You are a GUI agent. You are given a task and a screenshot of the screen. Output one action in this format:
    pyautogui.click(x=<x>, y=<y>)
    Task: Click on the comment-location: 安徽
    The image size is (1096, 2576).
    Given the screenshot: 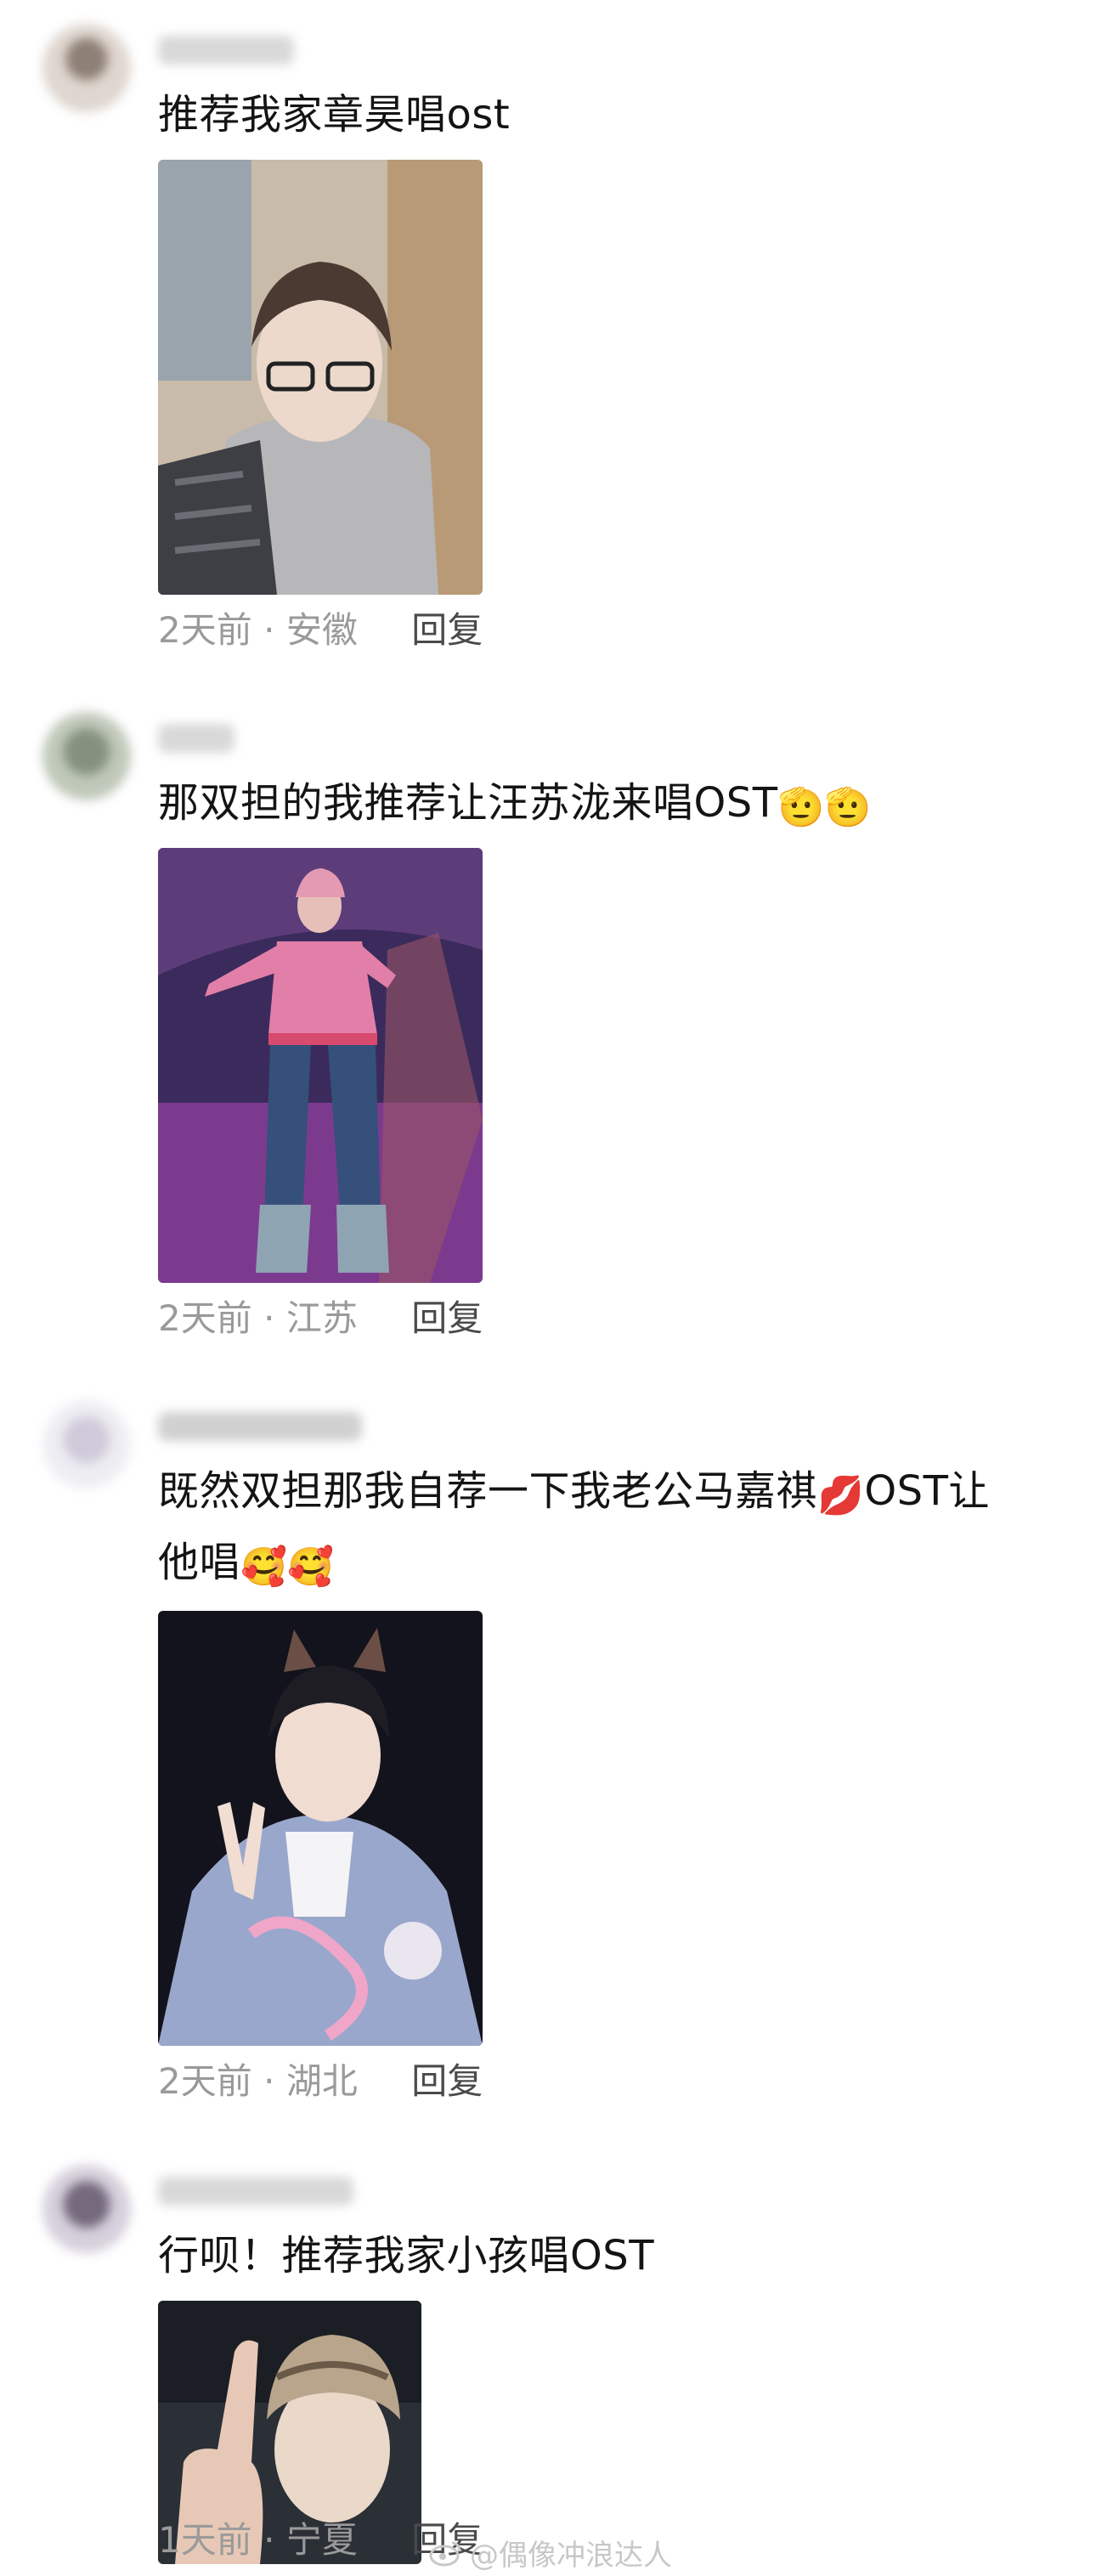 What is the action you would take?
    pyautogui.click(x=322, y=630)
    